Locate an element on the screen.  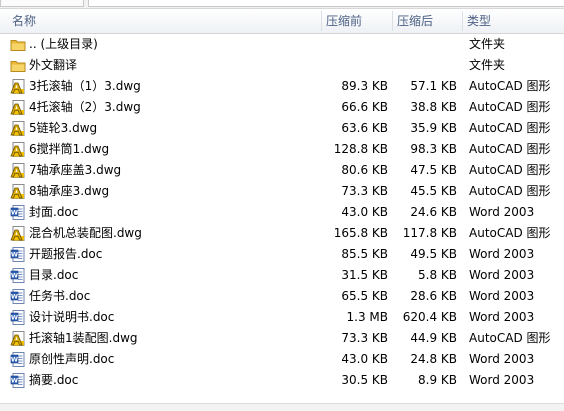
toolbar-strip is located at coordinates (282, 4).